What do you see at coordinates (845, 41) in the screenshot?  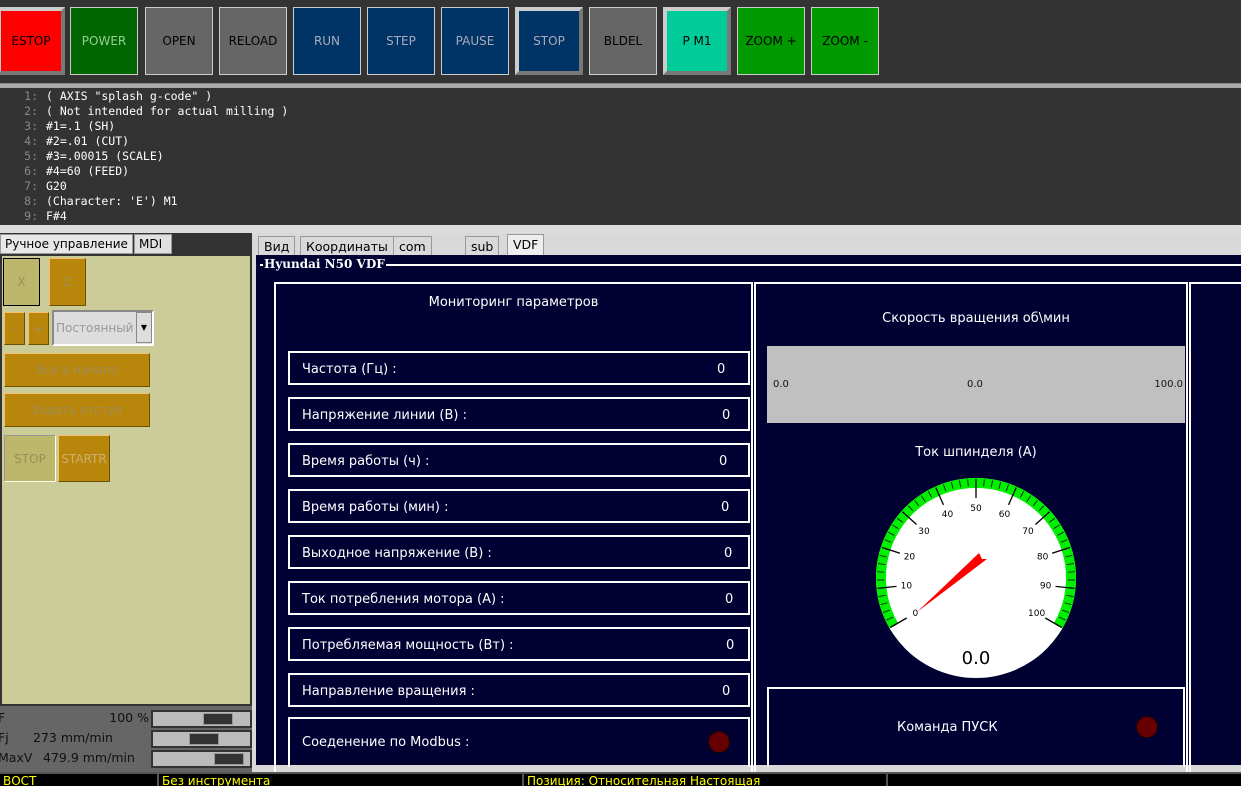 I see `toolbar-button-zoom-: ZOOM -` at bounding box center [845, 41].